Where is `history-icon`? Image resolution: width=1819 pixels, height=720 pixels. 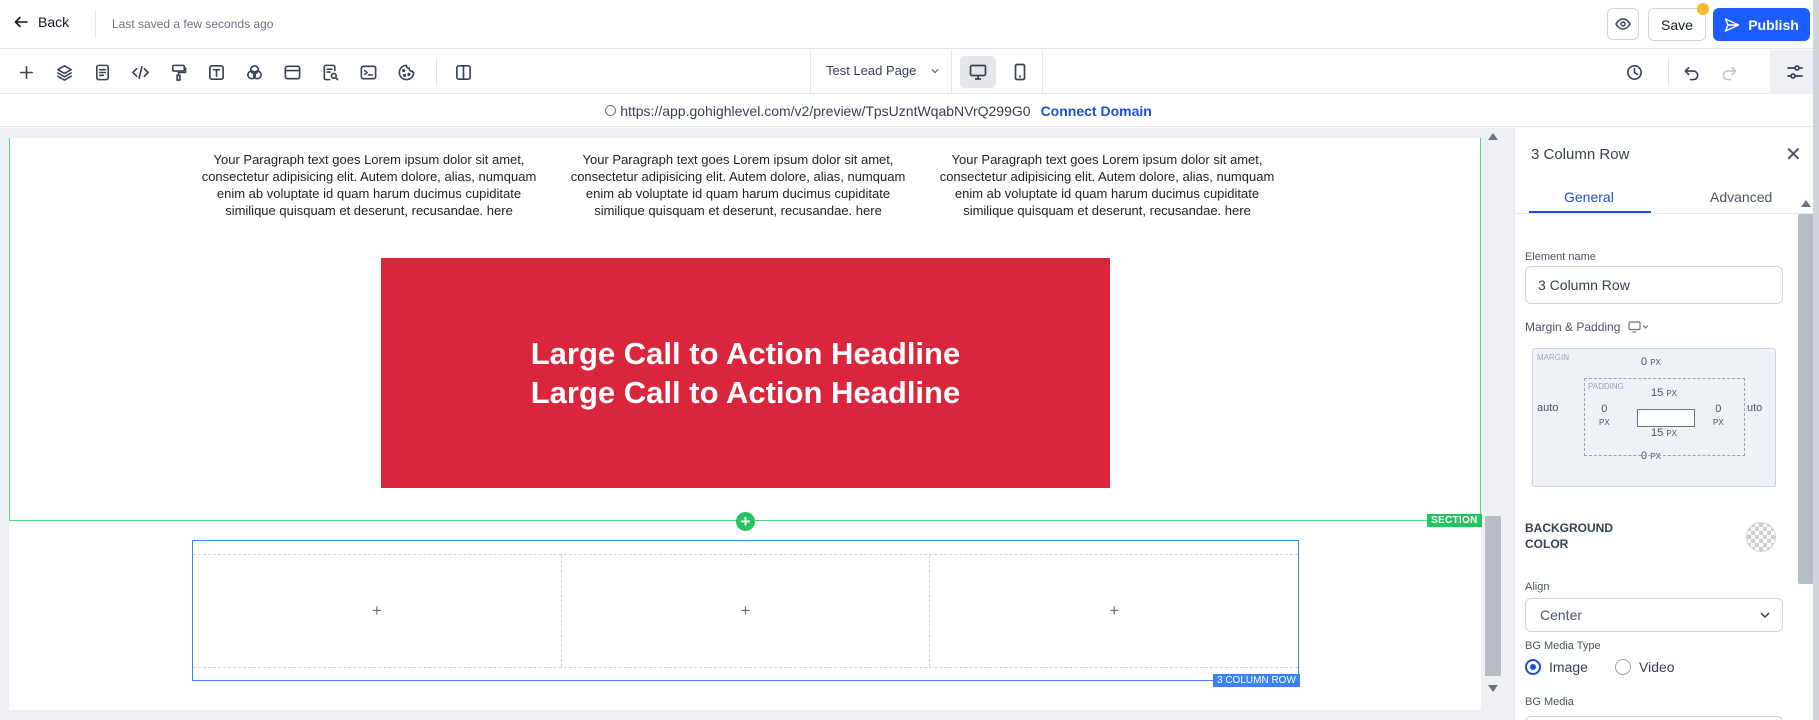 history-icon is located at coordinates (1634, 72).